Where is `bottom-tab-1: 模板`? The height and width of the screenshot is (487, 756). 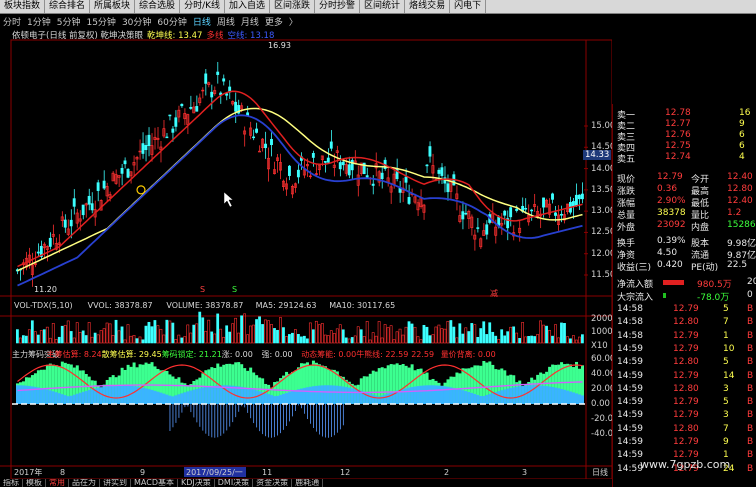 bottom-tab-1: 模板 is located at coordinates (34, 483).